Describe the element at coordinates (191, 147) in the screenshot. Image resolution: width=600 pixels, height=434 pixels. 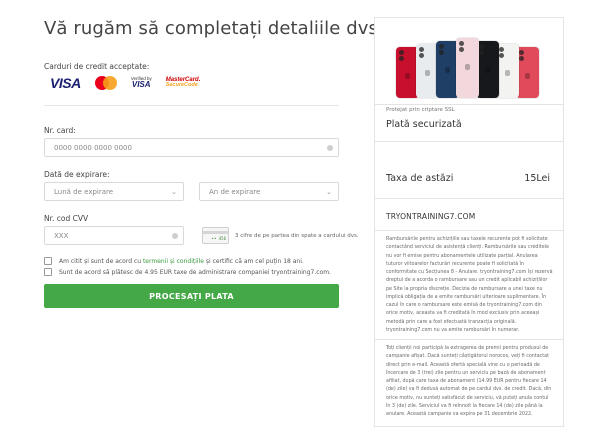
I see `card-number-input: 0000 0000 0000 0000` at that location.